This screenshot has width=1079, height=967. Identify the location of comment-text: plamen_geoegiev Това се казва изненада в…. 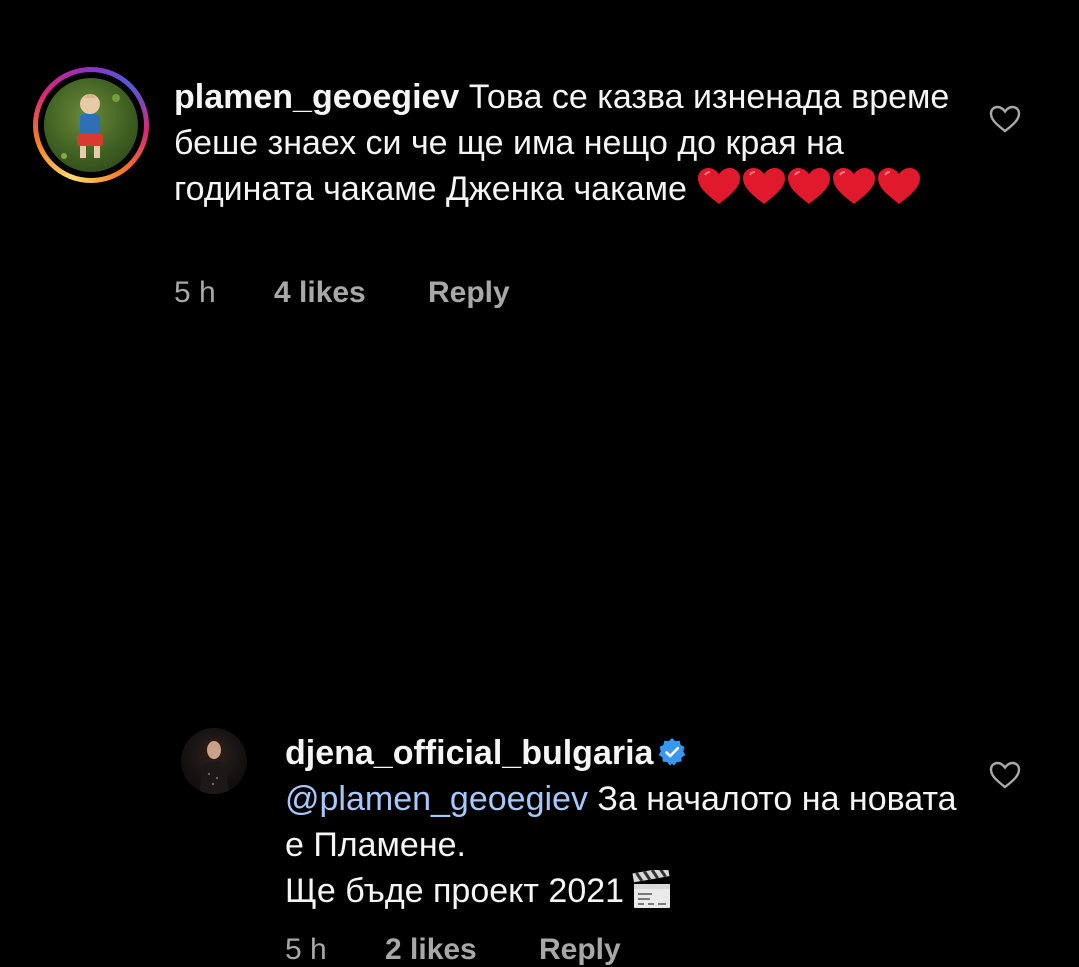
(574, 146).